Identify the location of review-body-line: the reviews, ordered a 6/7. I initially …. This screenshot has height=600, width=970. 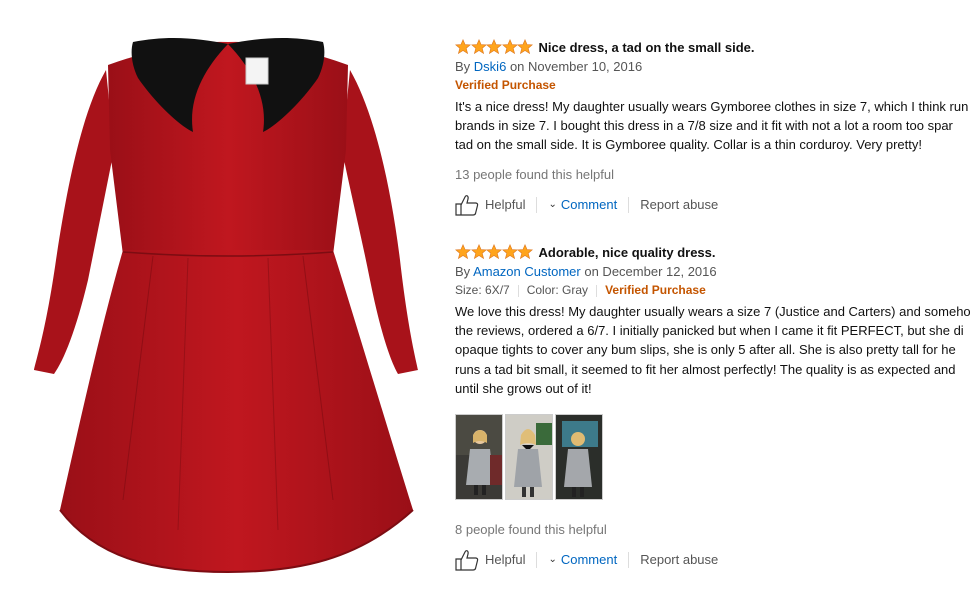
(709, 331).